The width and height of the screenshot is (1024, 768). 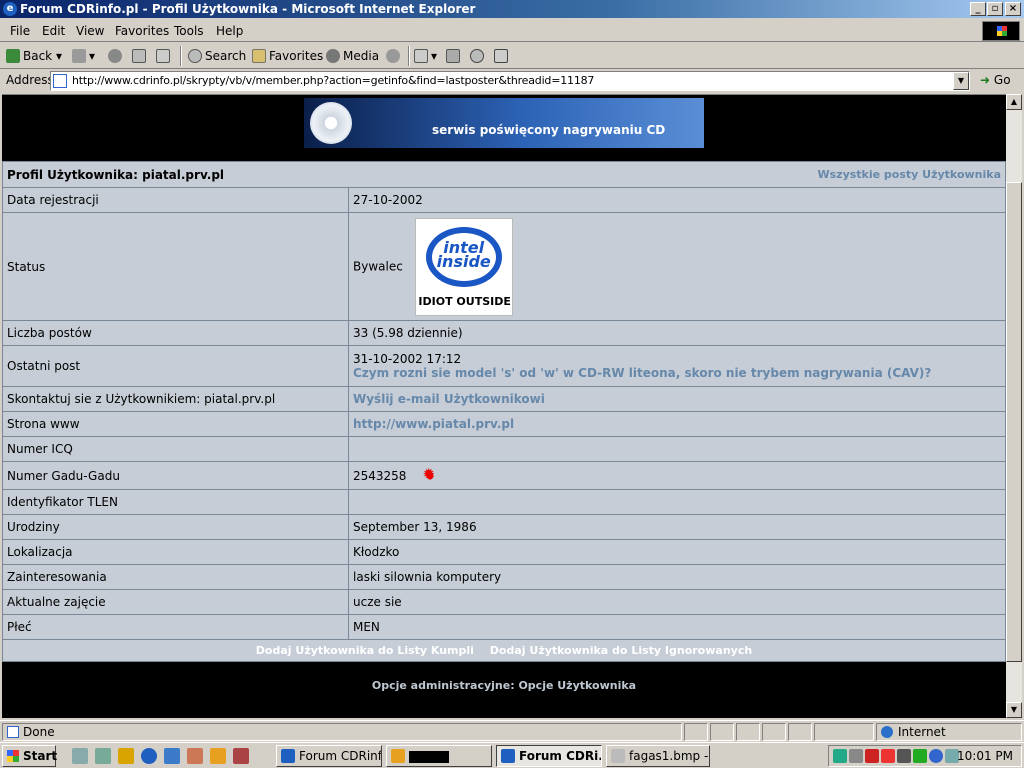 I want to click on tray-network-icon, so click(x=840, y=756).